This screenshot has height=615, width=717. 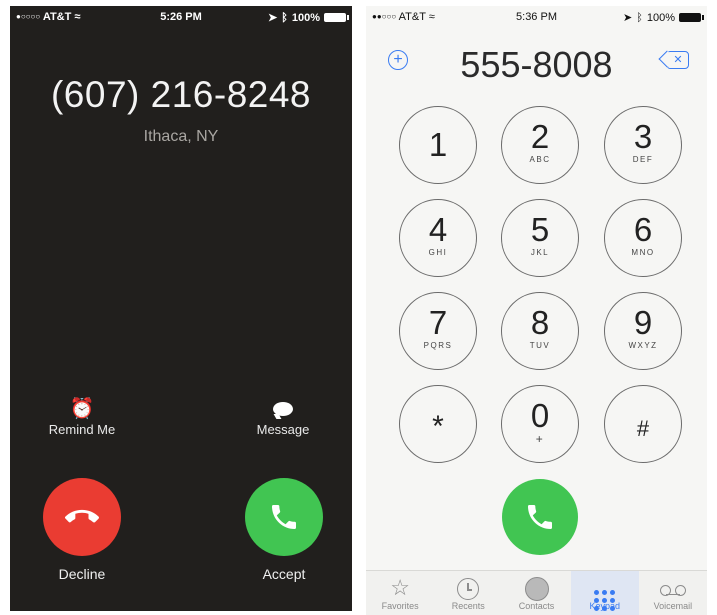 I want to click on backspace-button: ✕, so click(x=678, y=60).